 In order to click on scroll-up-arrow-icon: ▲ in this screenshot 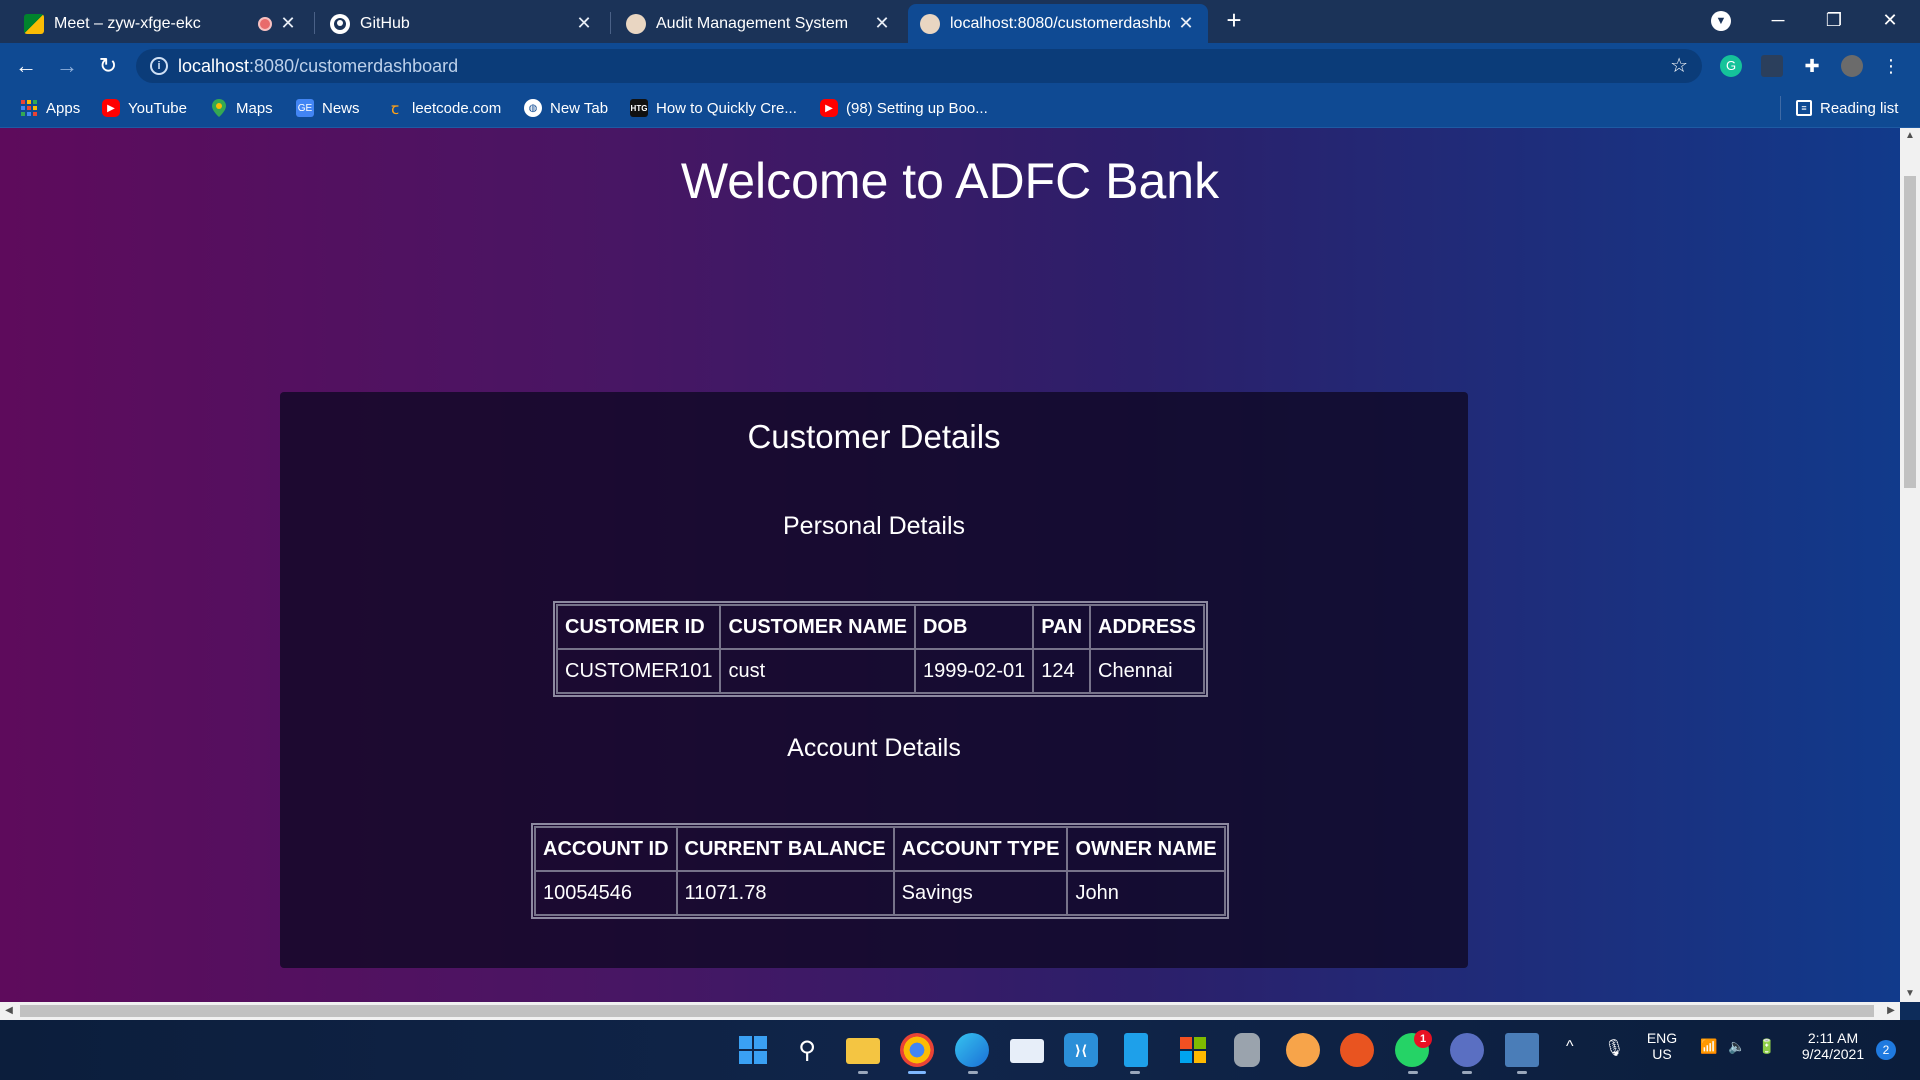, I will do `click(1910, 136)`.